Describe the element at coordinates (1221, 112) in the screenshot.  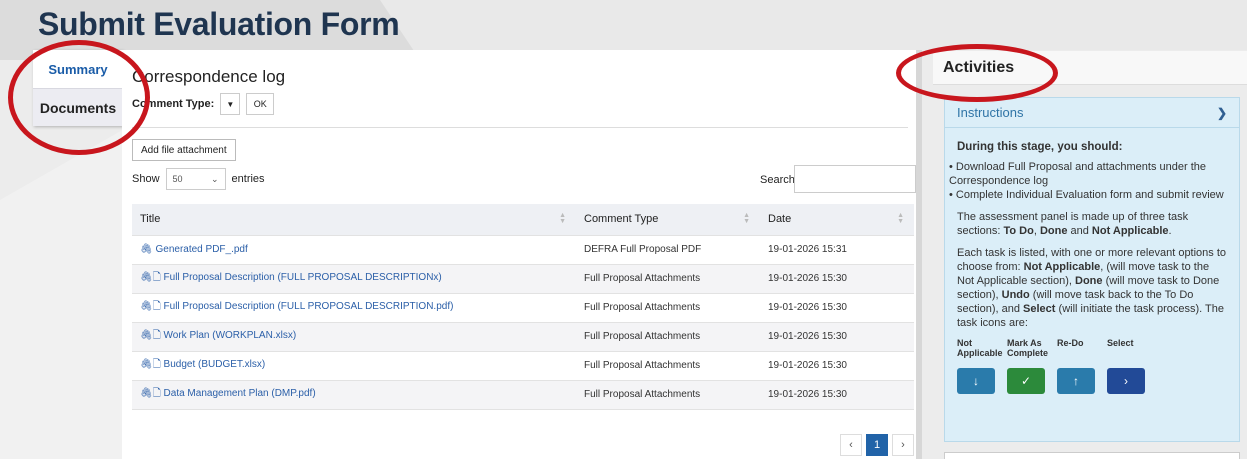
I see `chevron-down-icon: ❯` at that location.